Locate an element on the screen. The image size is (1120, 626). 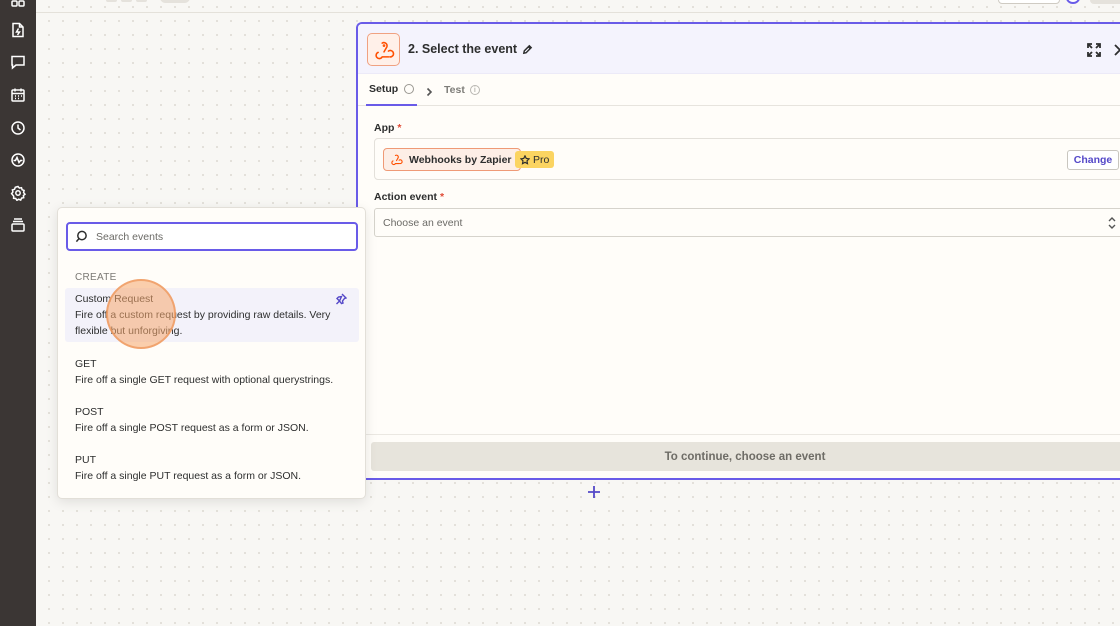
info-icon: i is located at coordinates (474, 90).